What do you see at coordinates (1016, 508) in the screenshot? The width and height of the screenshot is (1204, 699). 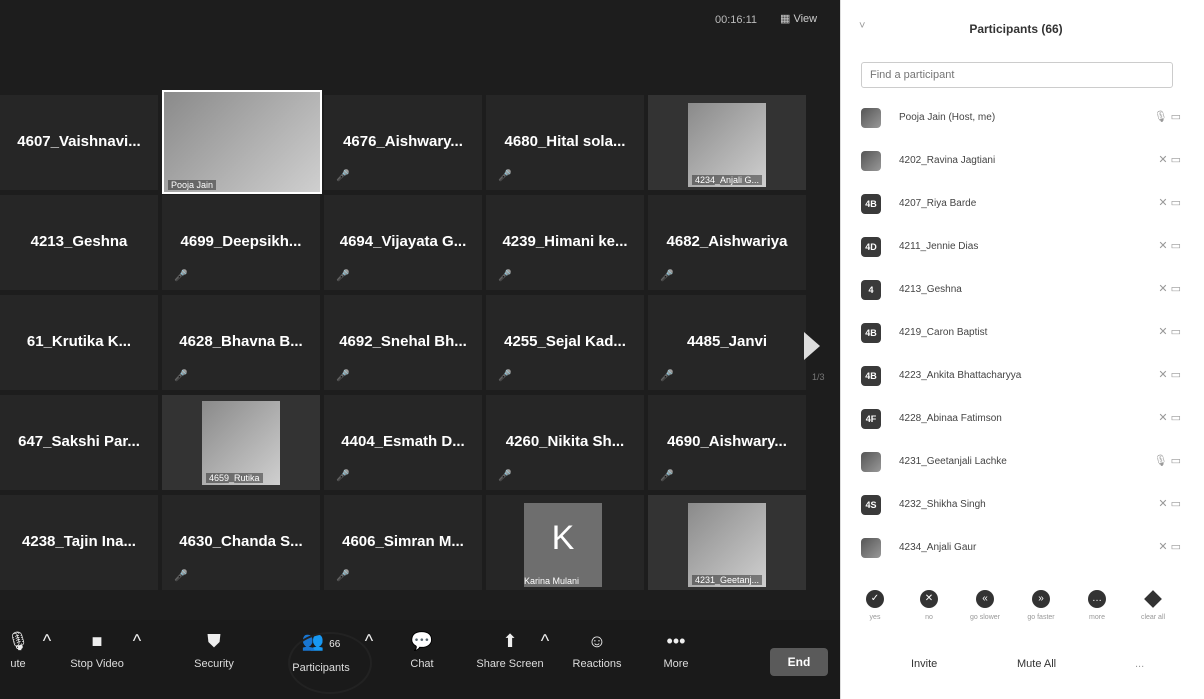 I see `participant-row: 4S 4232_Shikha Singh ✕ ▭` at bounding box center [1016, 508].